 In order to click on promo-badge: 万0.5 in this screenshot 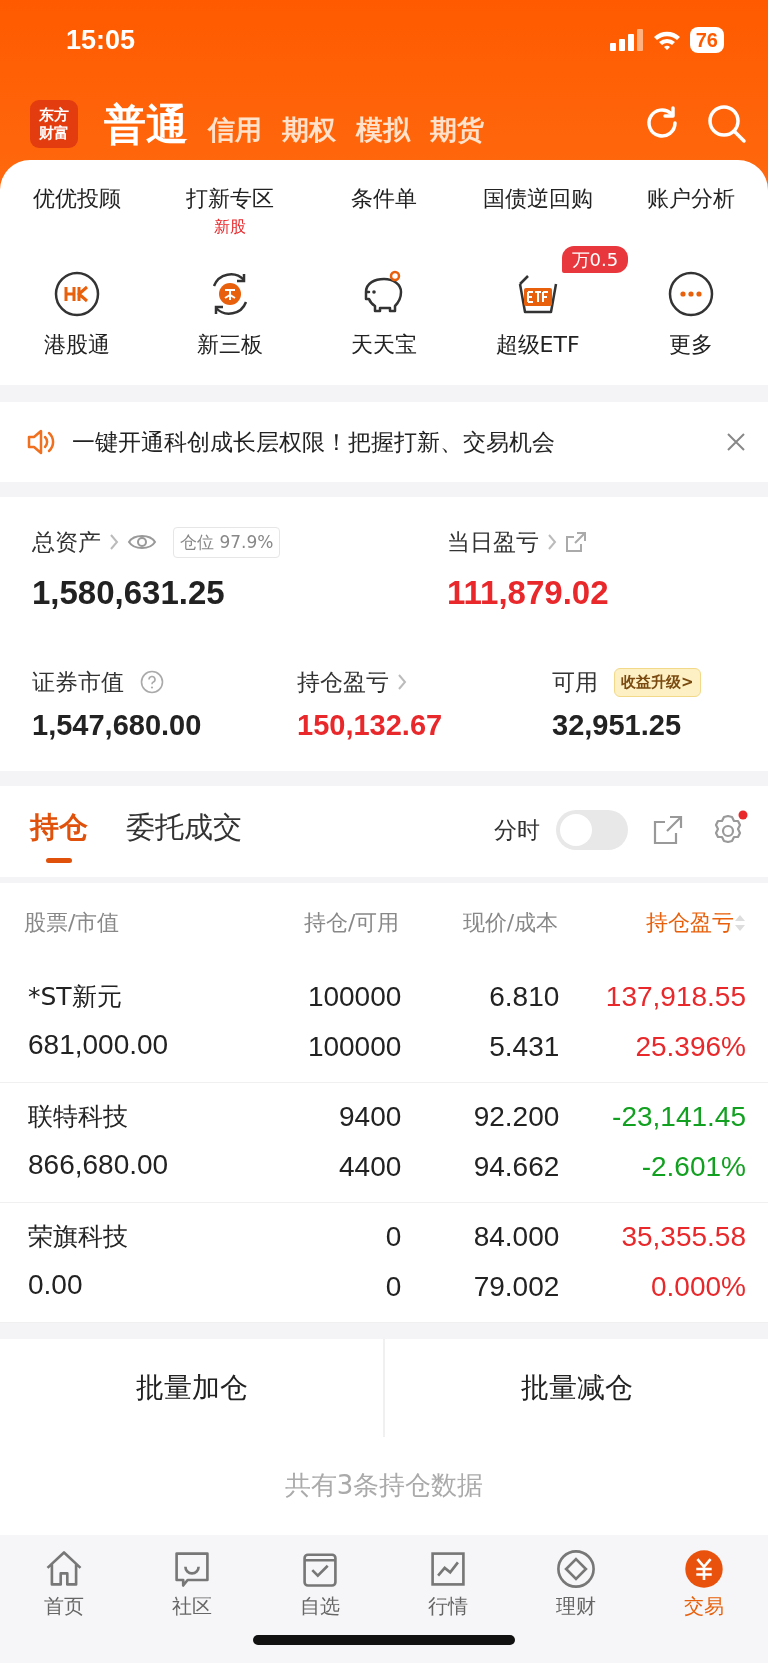, I will do `click(595, 259)`.